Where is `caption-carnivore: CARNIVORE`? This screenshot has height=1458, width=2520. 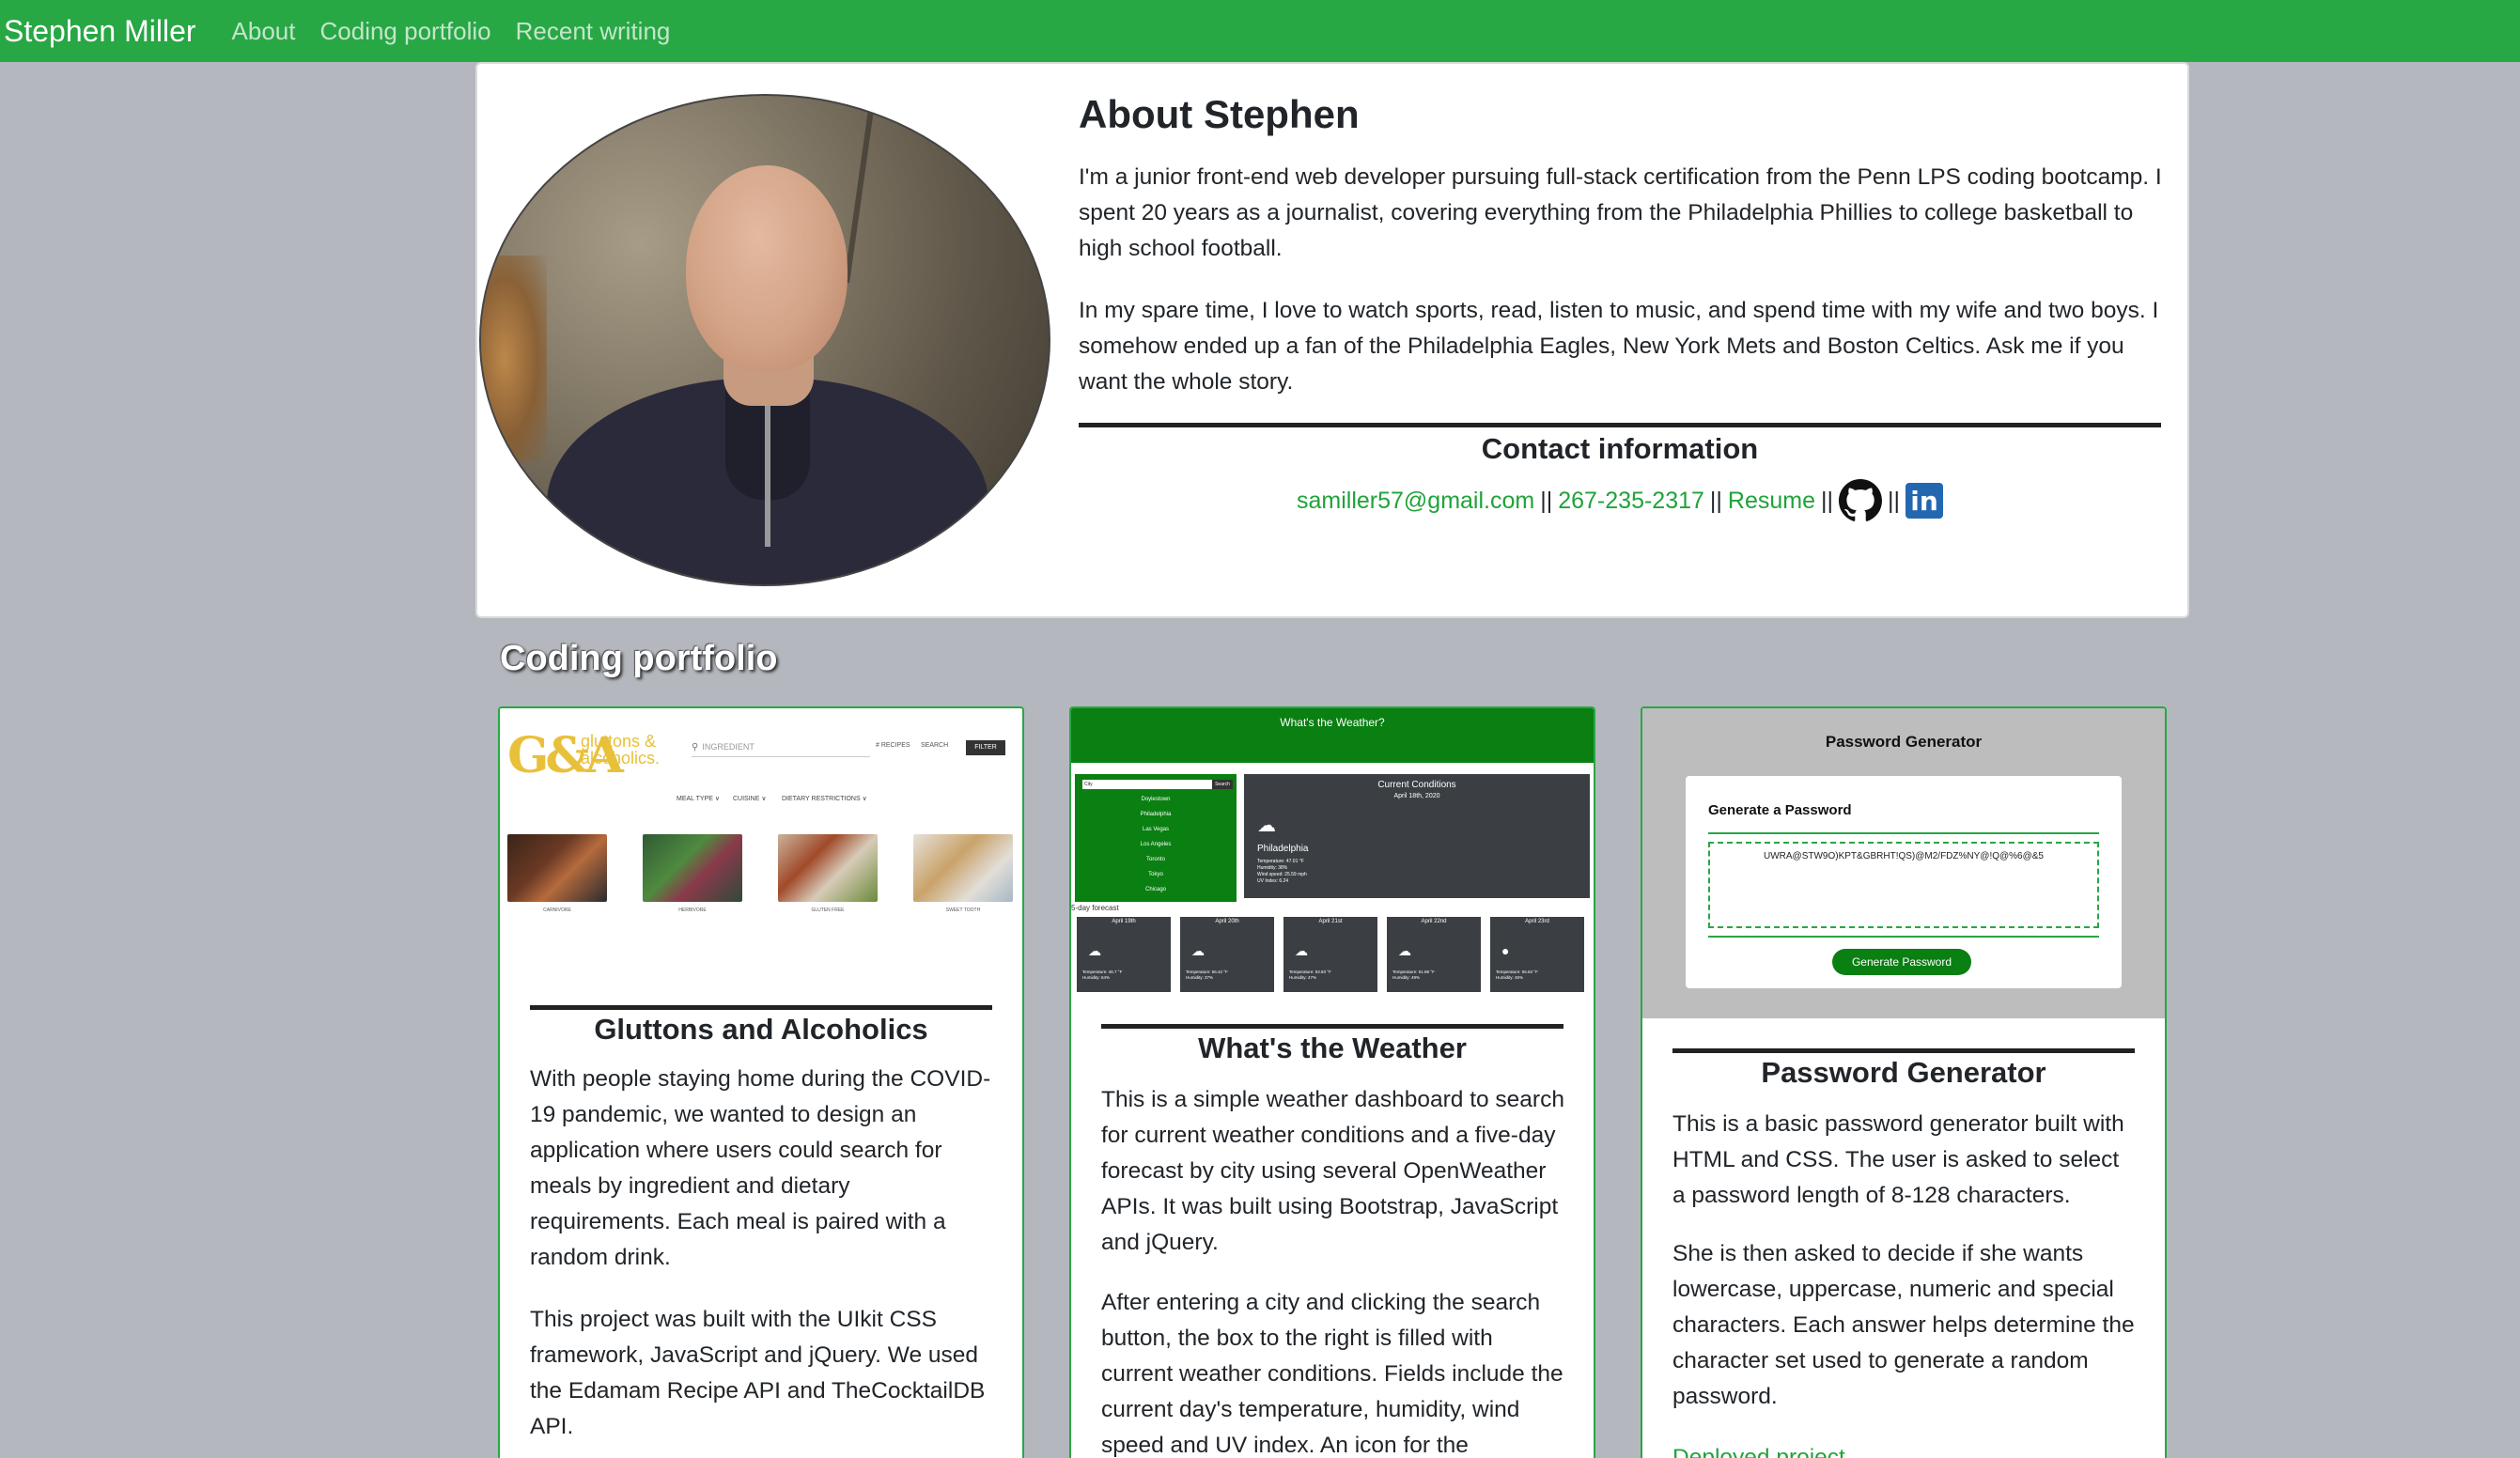 caption-carnivore: CARNIVORE is located at coordinates (557, 910).